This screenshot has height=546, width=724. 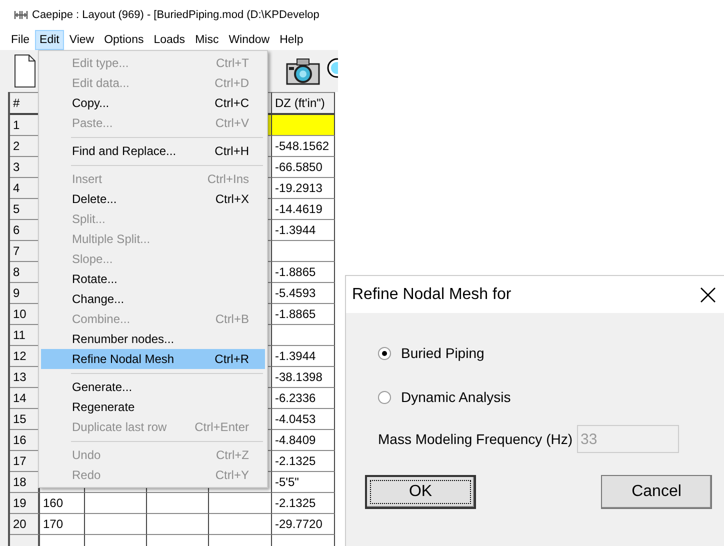 What do you see at coordinates (25, 167) in the screenshot?
I see `row-number: 3` at bounding box center [25, 167].